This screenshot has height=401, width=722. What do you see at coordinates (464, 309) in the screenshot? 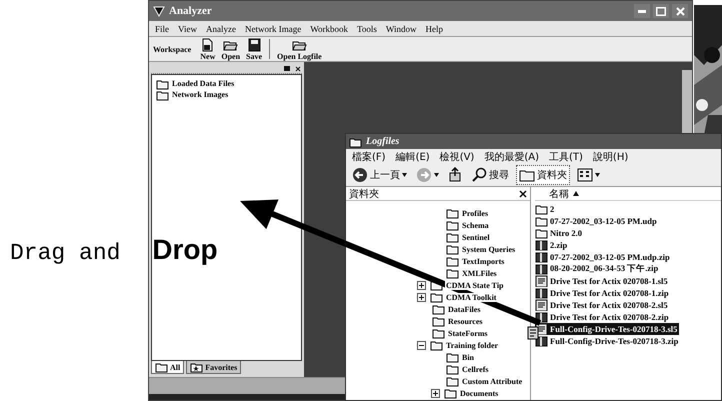
I see `tree-item: DataFiles` at bounding box center [464, 309].